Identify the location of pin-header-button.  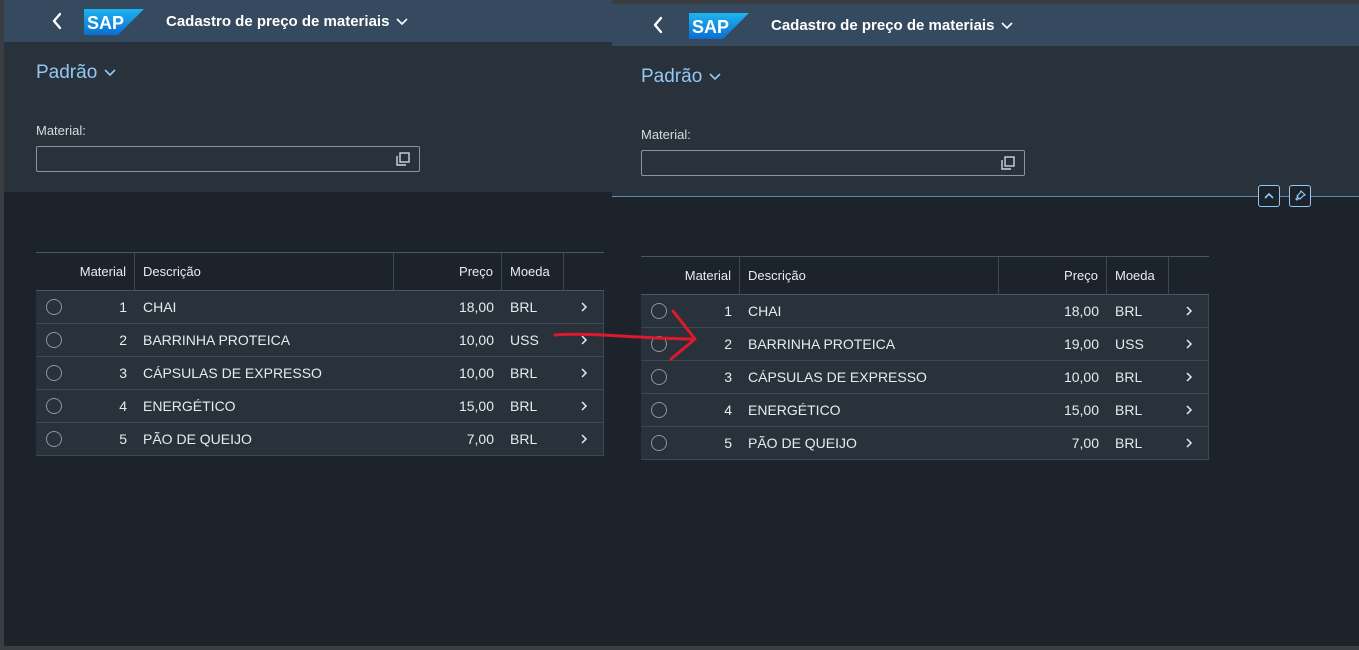
(1300, 196).